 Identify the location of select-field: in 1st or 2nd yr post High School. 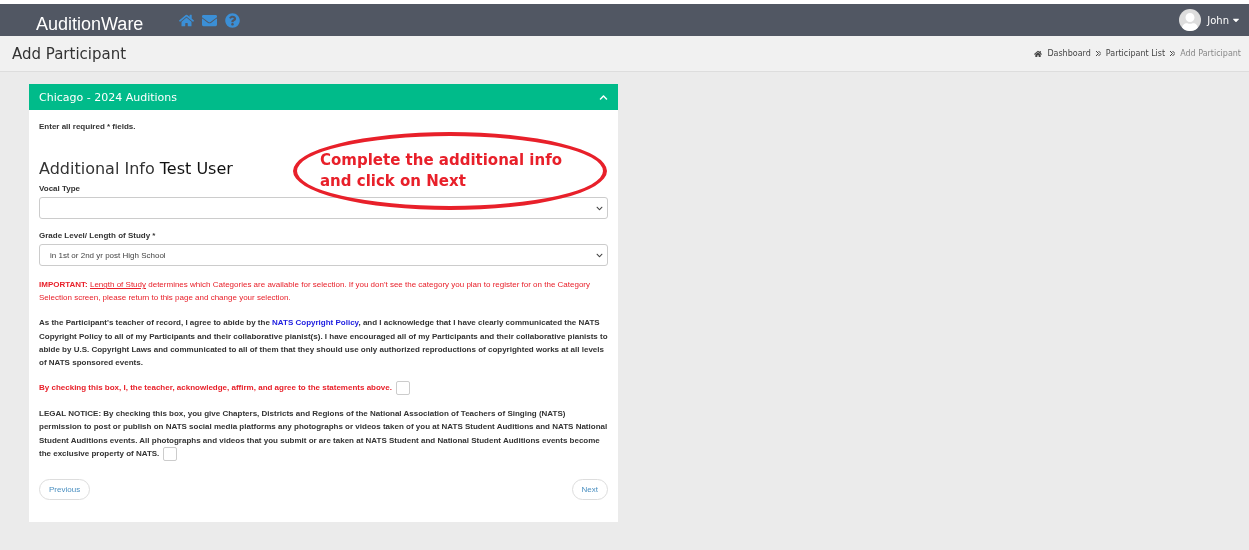
(323, 255).